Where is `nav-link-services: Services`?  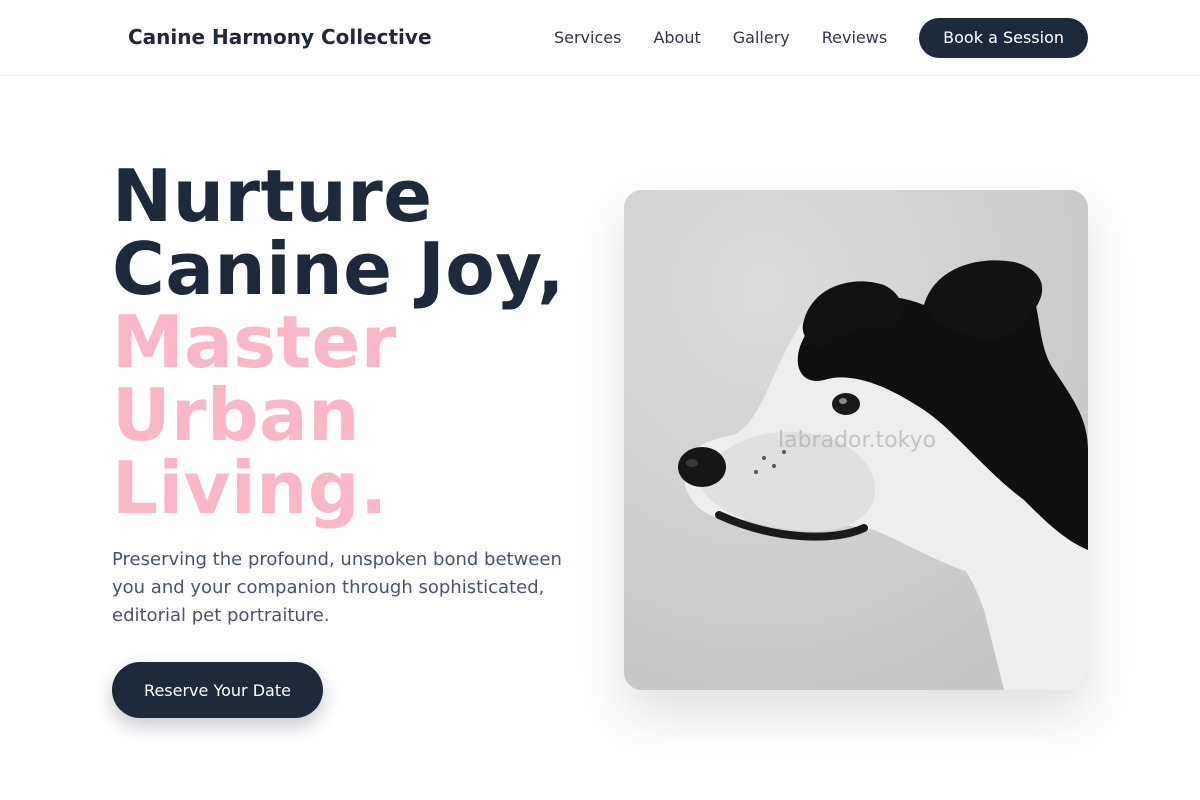 nav-link-services: Services is located at coordinates (587, 38).